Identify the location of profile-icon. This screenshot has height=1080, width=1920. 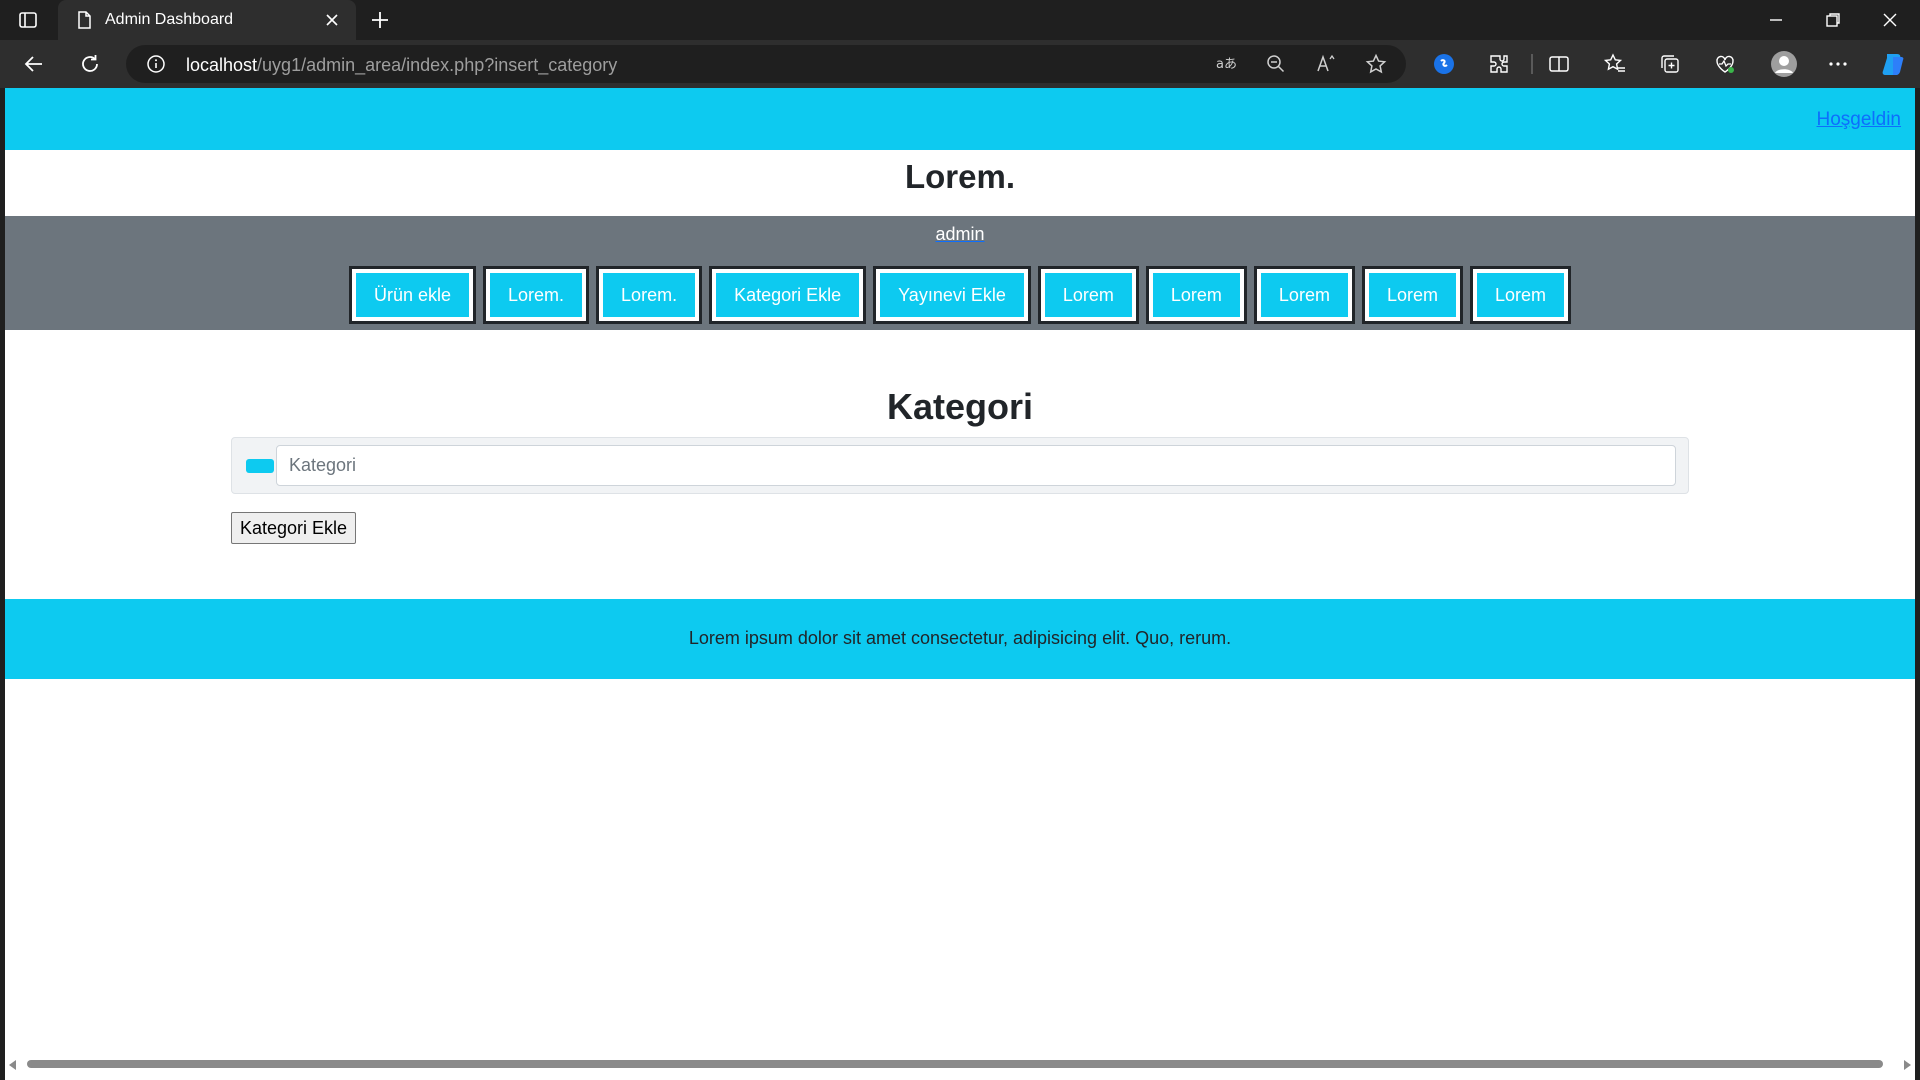
(1784, 64).